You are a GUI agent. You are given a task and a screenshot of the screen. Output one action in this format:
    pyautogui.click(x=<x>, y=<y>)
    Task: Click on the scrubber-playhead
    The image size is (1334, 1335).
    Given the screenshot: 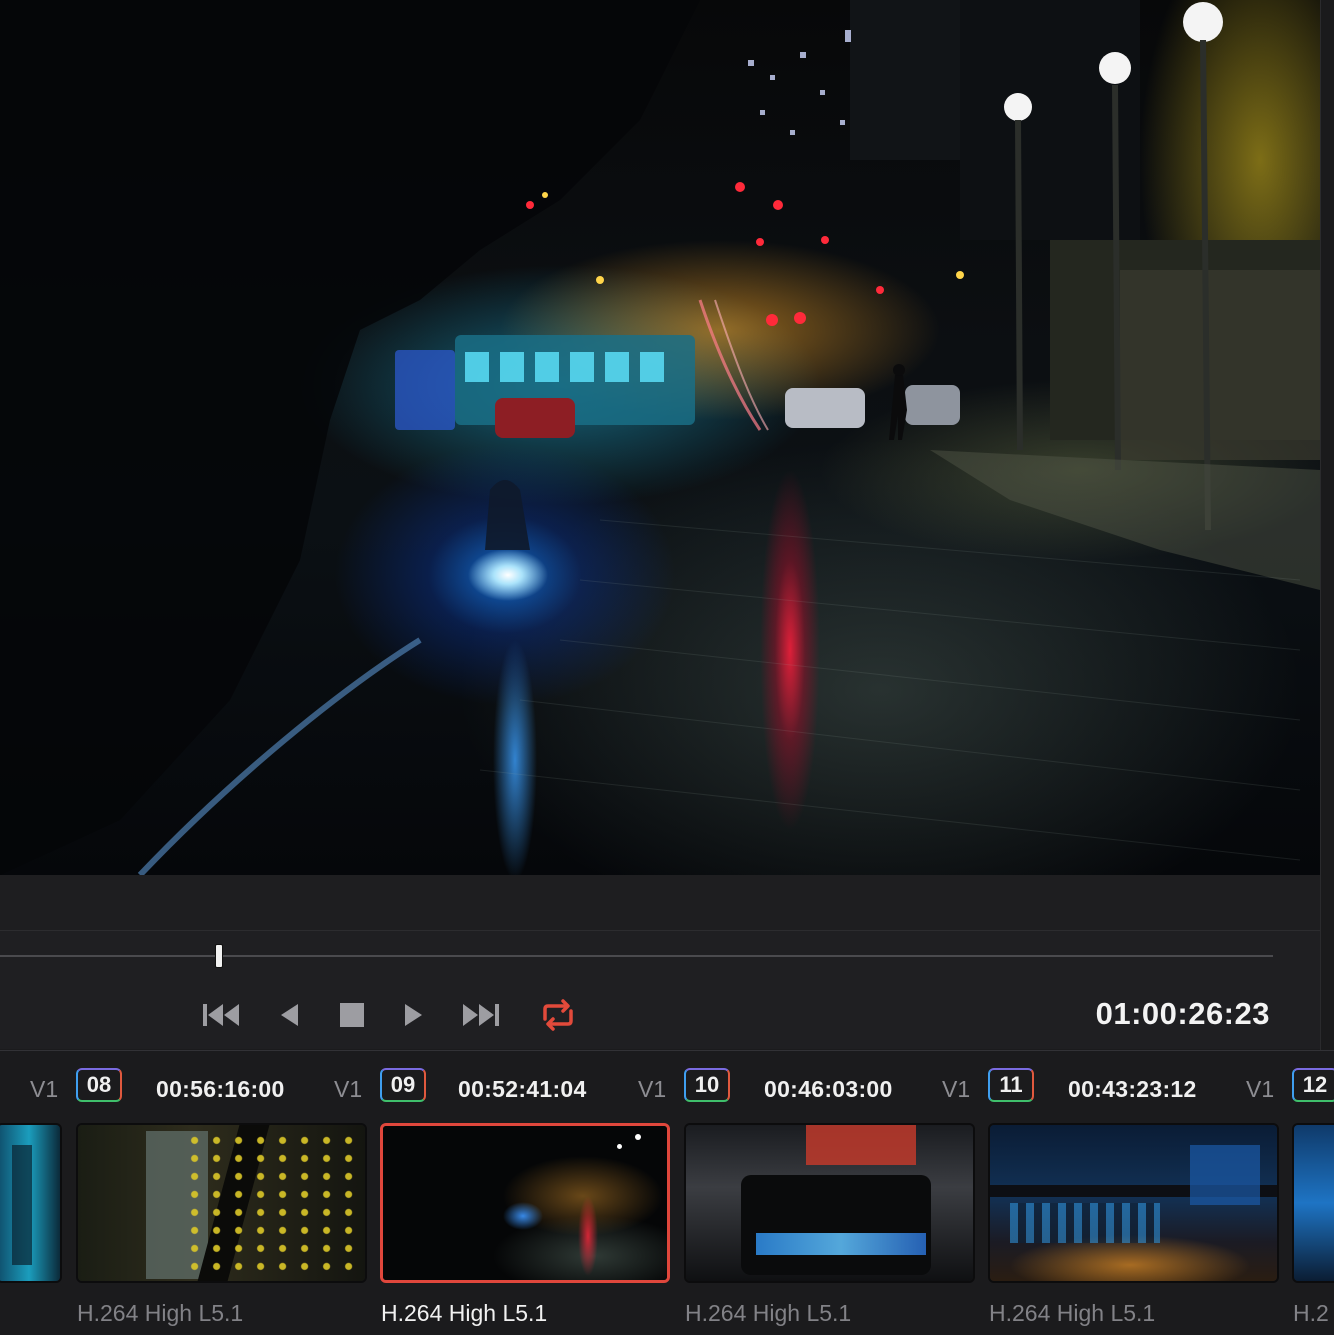 What is the action you would take?
    pyautogui.click(x=219, y=956)
    